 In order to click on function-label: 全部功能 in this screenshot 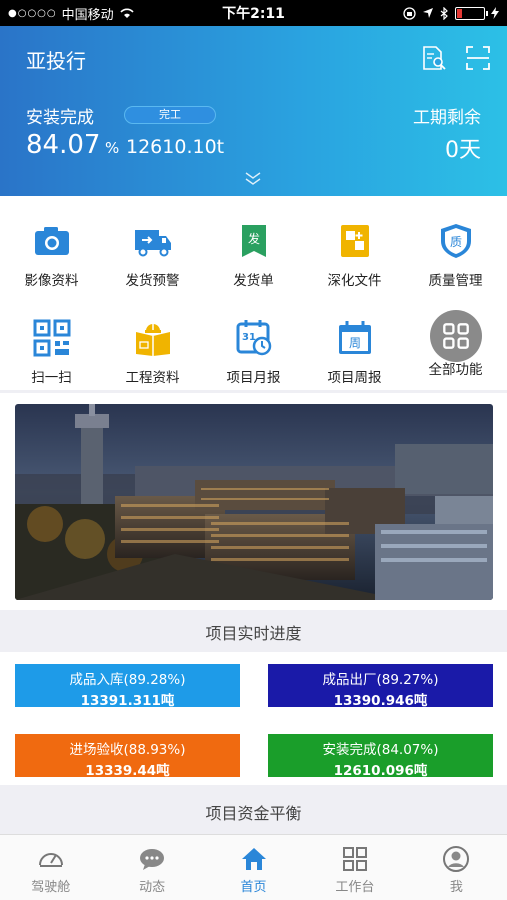, I will do `click(455, 370)`.